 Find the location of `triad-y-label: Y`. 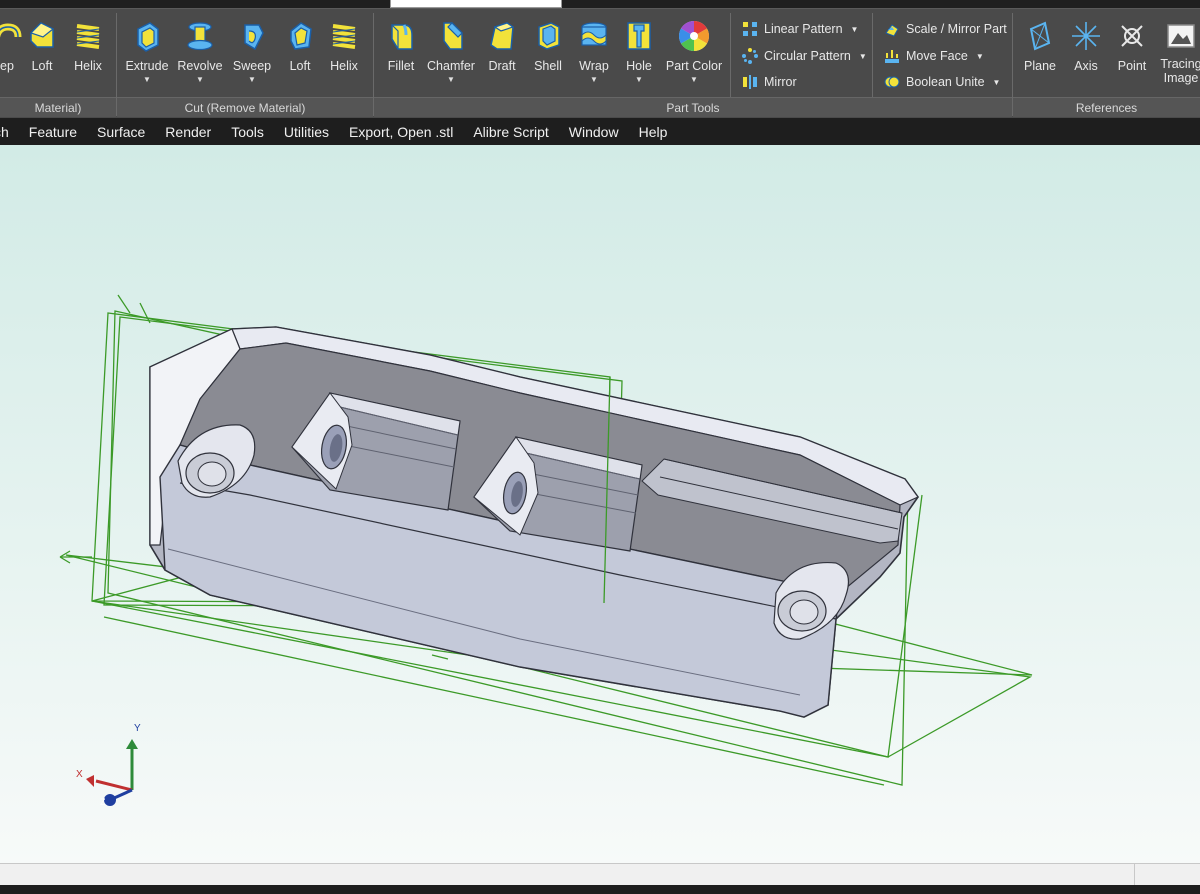

triad-y-label: Y is located at coordinates (137, 728).